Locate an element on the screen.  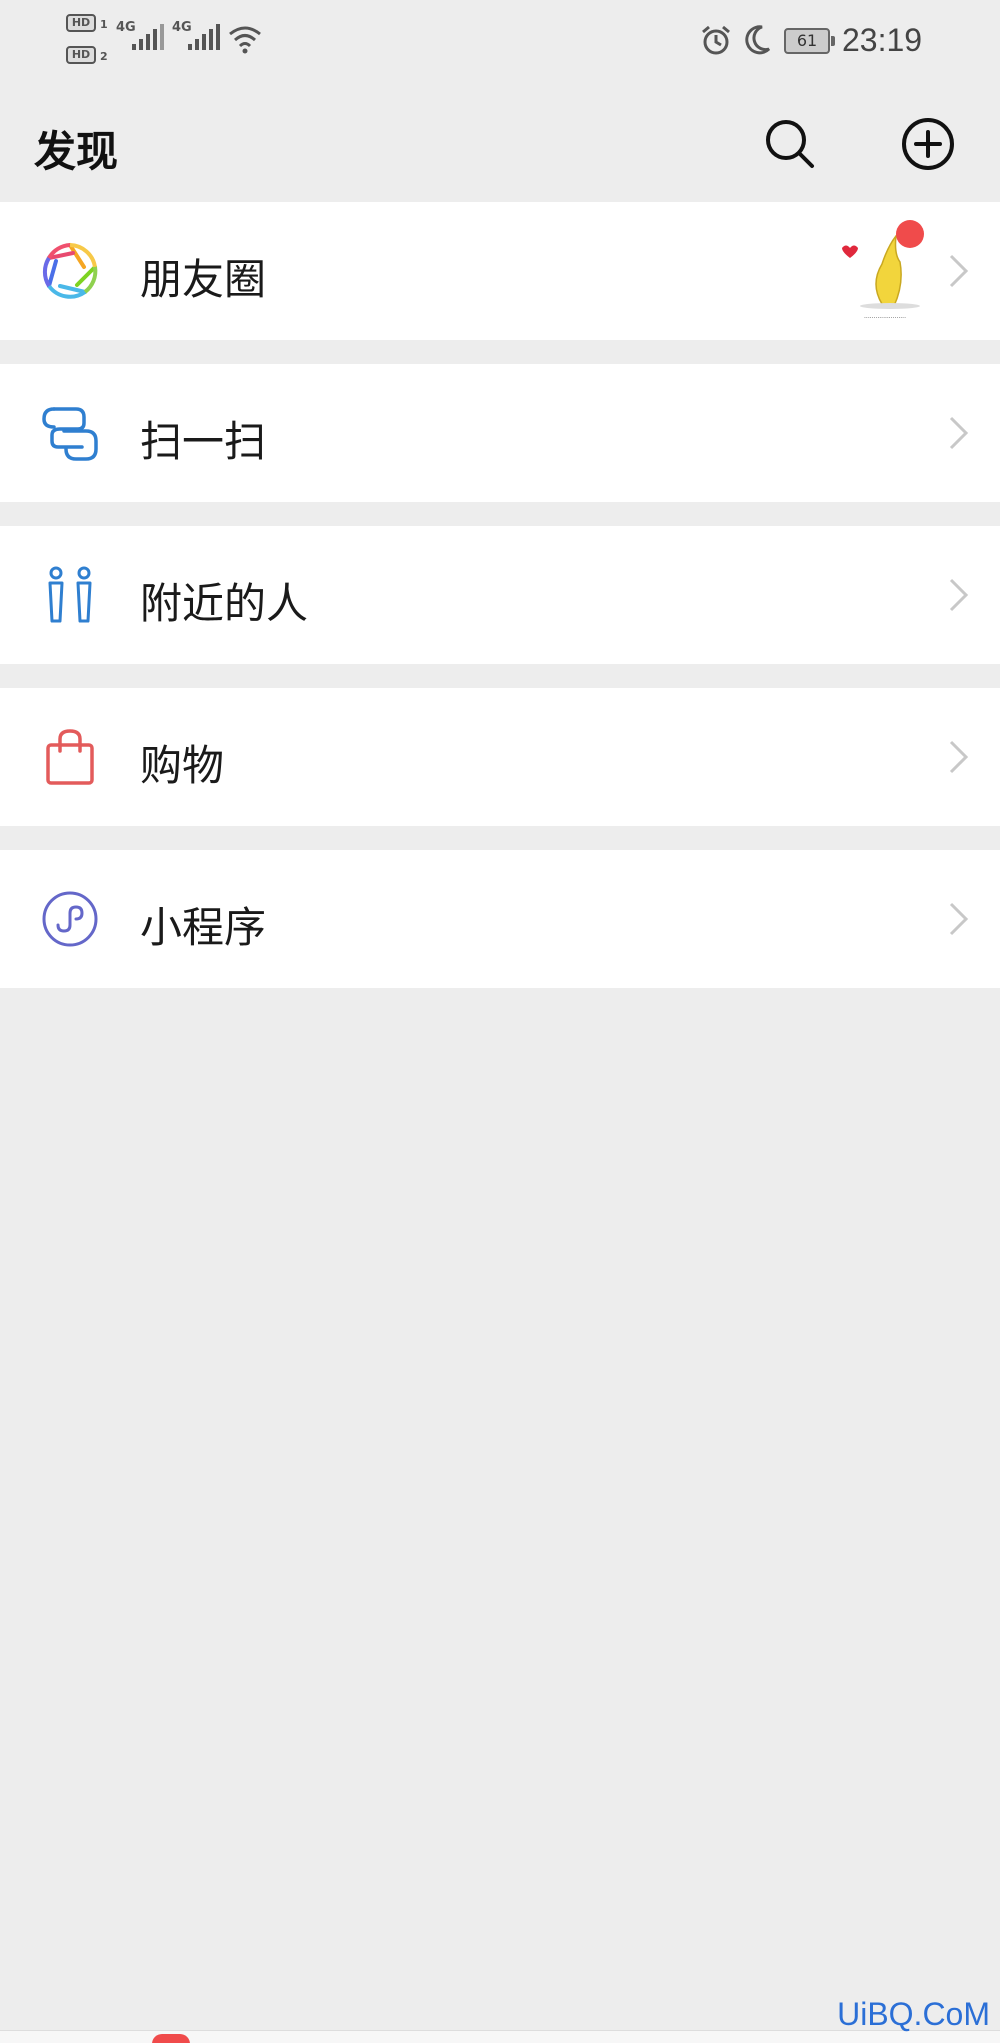
menu-item-label: 扫一扫 is located at coordinates (203, 441).